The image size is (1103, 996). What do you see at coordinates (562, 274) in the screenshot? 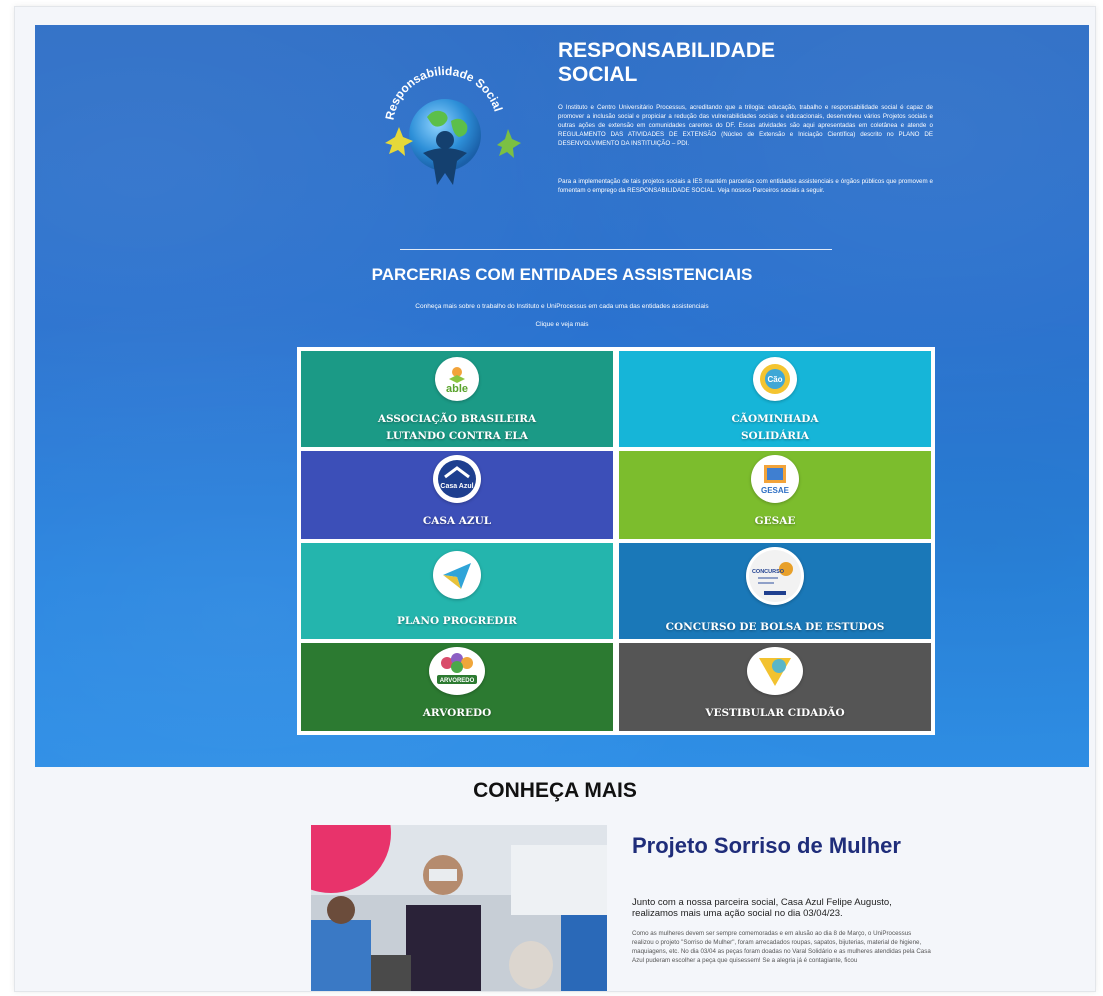
I see `parcerias-title: PARCERIAS COM ENTIDADES ASSISTENCIAIS` at bounding box center [562, 274].